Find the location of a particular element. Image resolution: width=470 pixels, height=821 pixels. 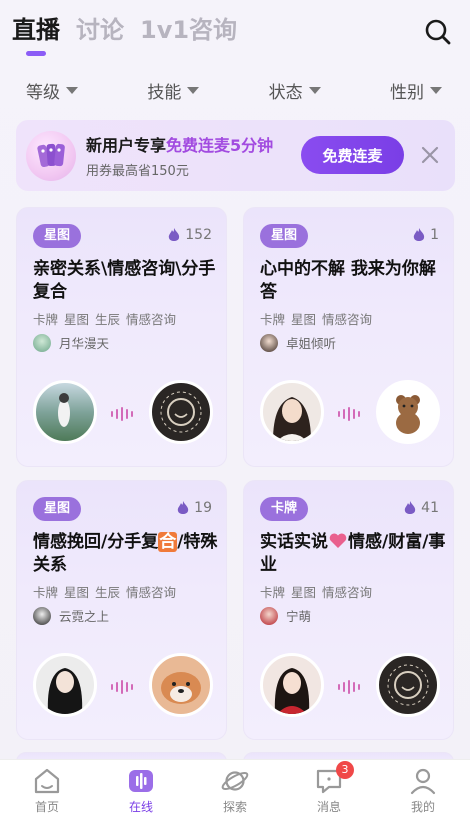

search-icon is located at coordinates (438, 32).